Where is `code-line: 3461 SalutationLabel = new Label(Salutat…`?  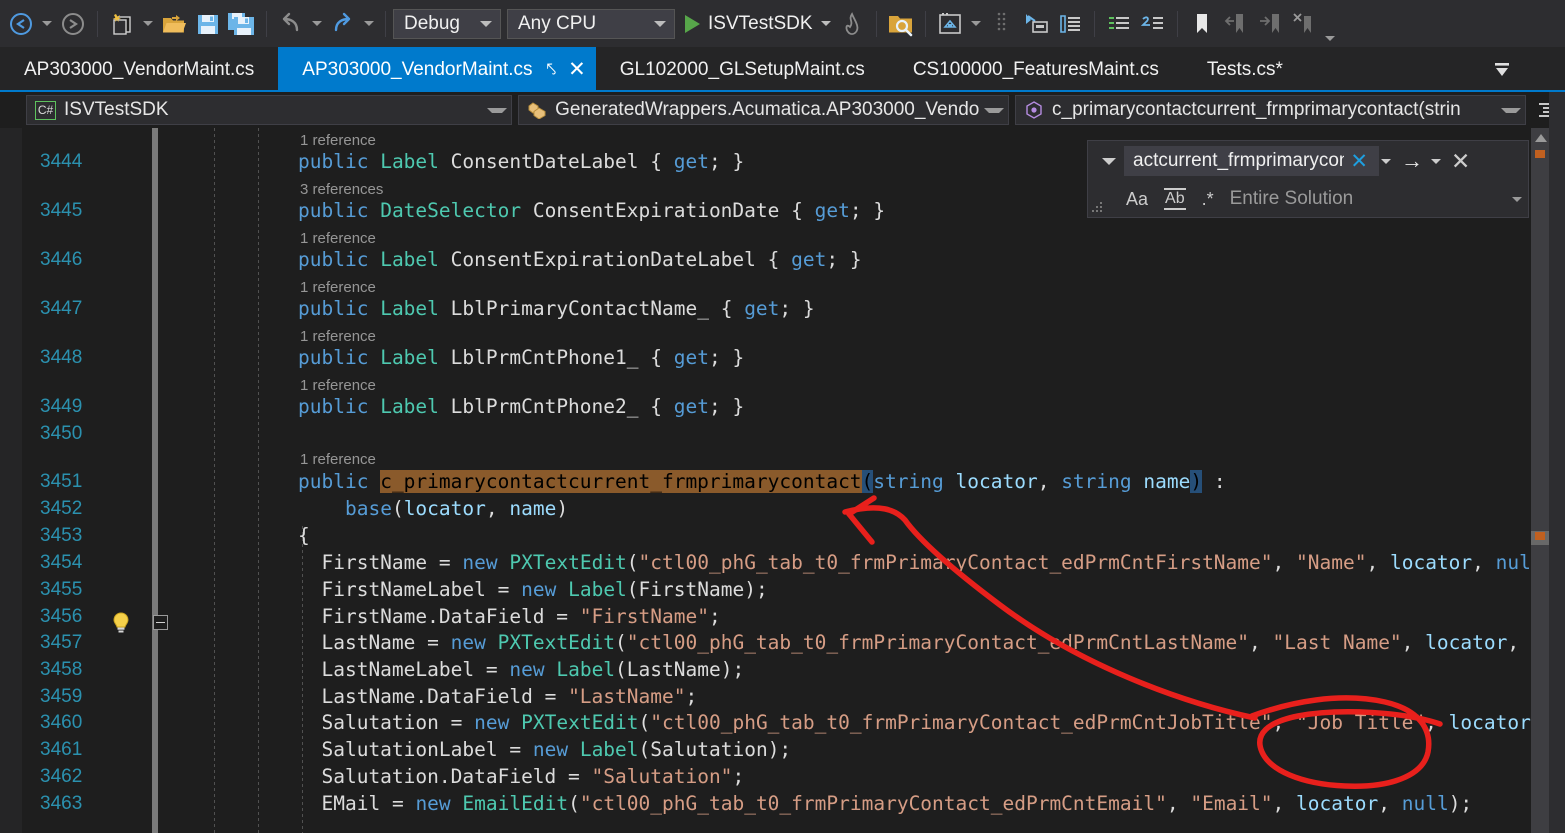 code-line: 3461 SalutationLabel = new Label(Salutat… is located at coordinates (782, 749).